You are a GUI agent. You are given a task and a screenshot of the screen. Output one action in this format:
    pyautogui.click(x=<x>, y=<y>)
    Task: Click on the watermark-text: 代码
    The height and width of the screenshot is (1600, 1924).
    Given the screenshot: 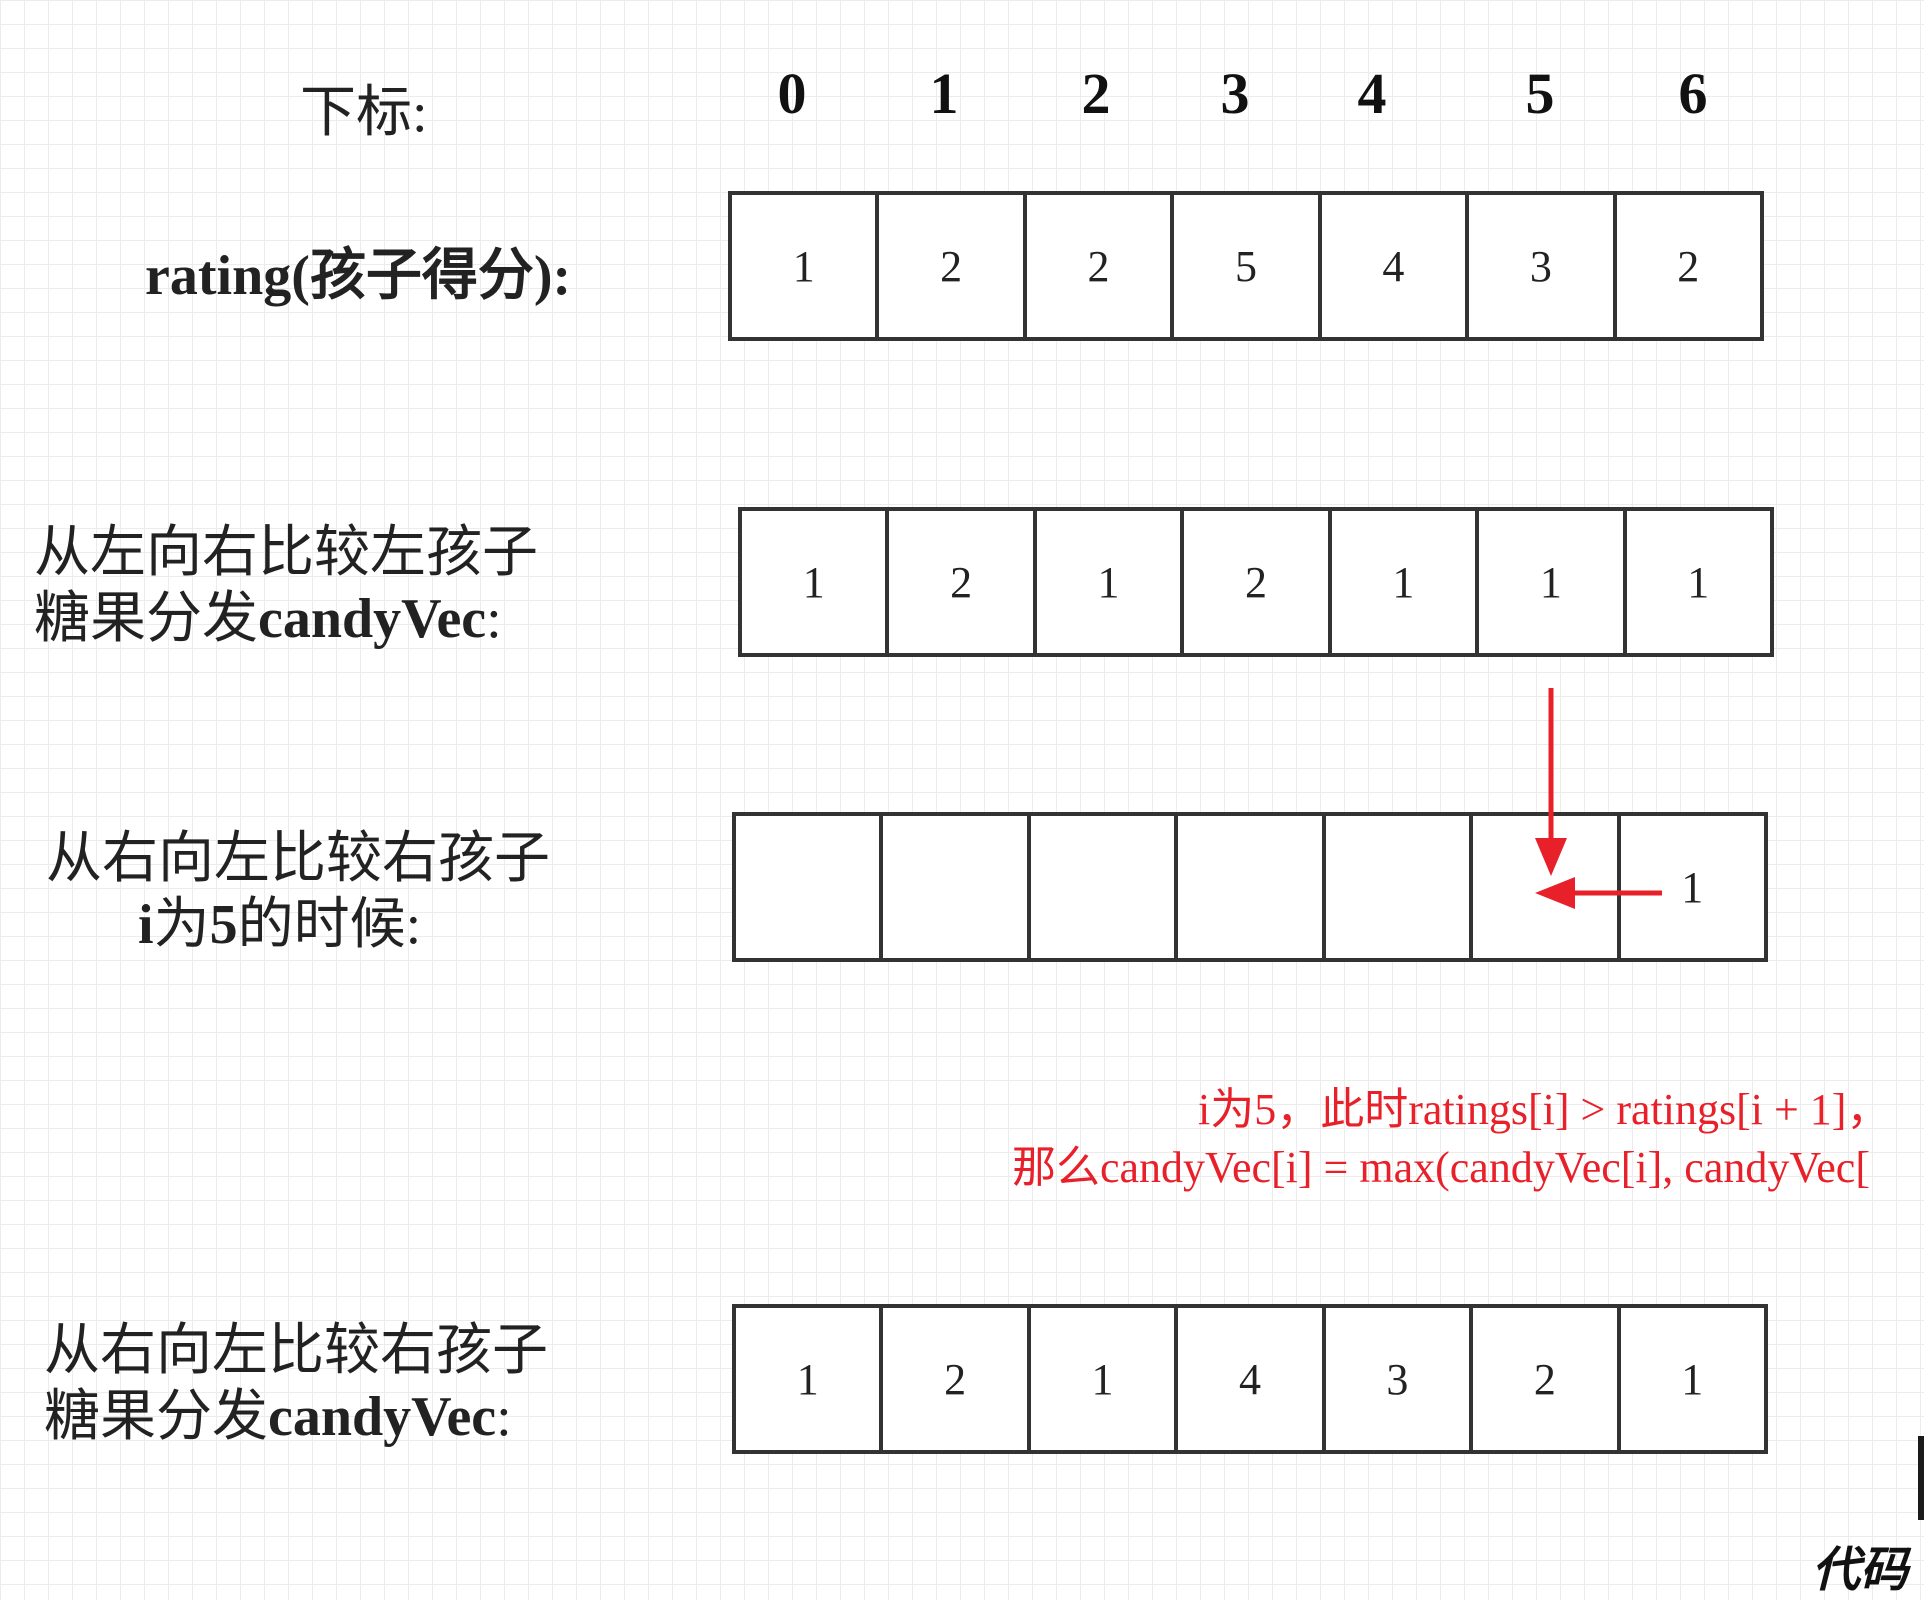 What is the action you would take?
    pyautogui.click(x=1860, y=1570)
    